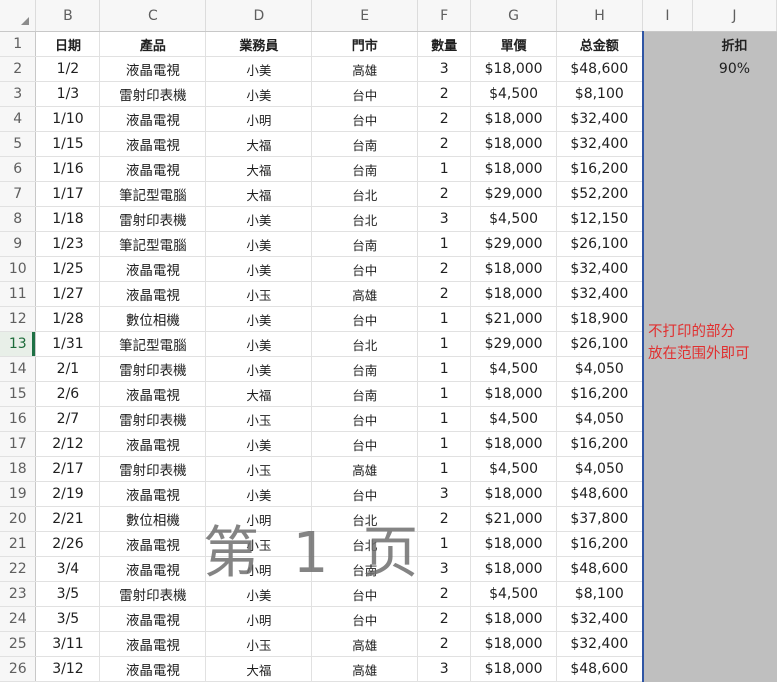 Image resolution: width=777 pixels, height=686 pixels. I want to click on header-cell-date: 日期, so click(68, 44).